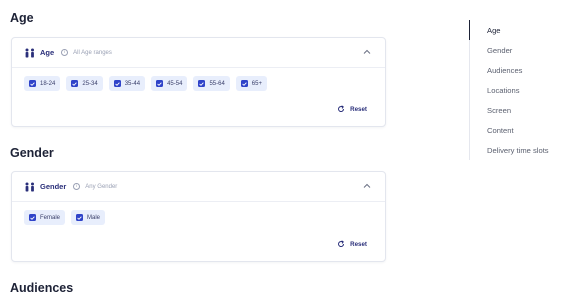 This screenshot has width=573, height=298. Describe the element at coordinates (198, 187) in the screenshot. I see `gender-card-header: Gender i Any Gender` at that location.